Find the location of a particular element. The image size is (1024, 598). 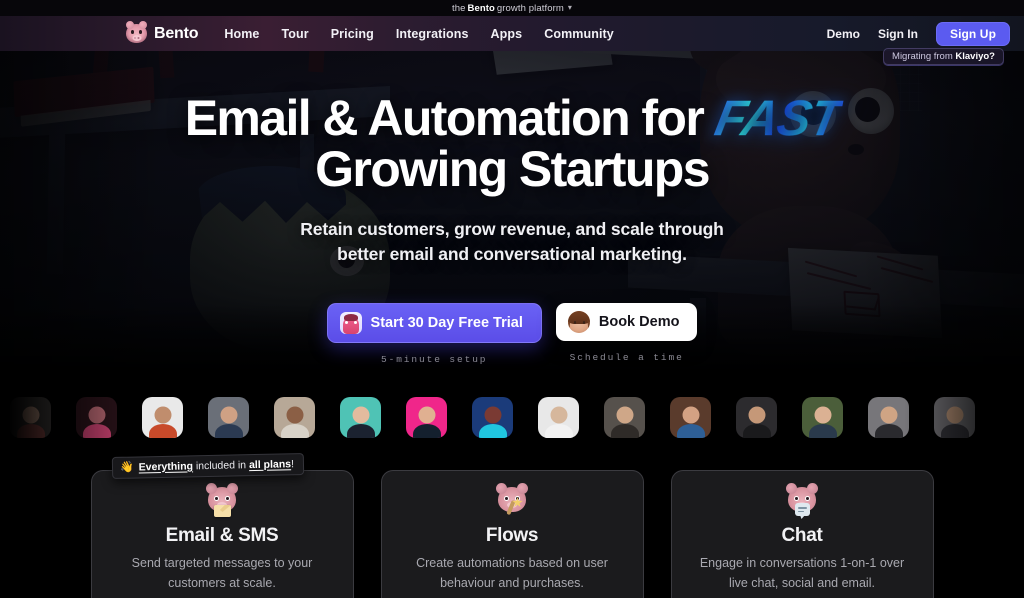

chevron-down-icon: ▾ is located at coordinates (570, 7).